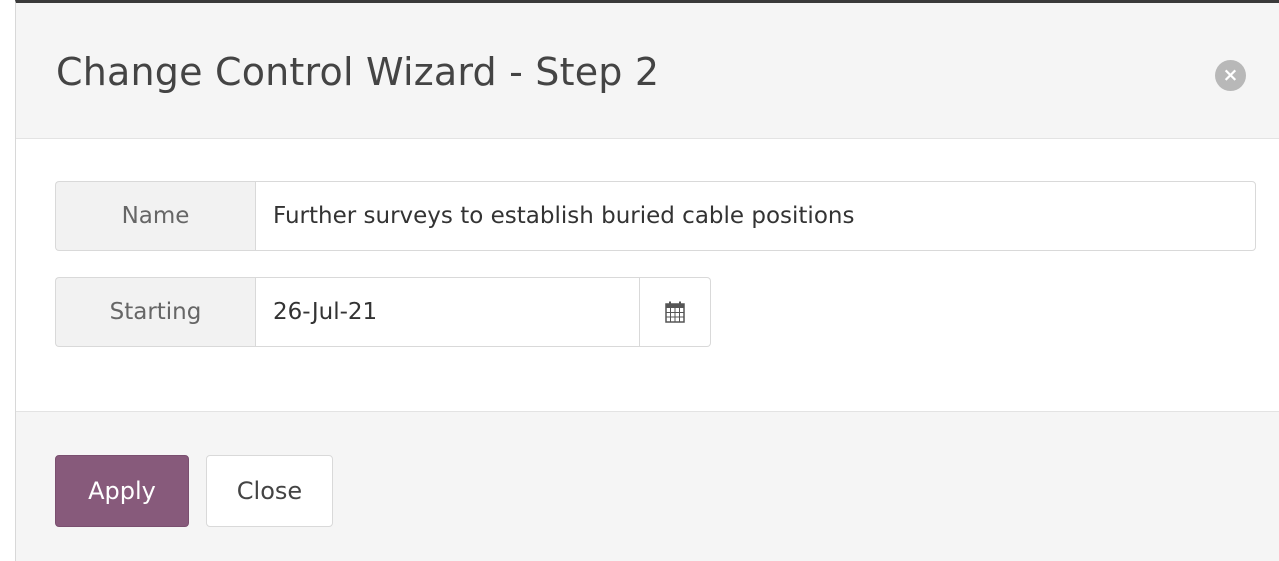 This screenshot has width=1279, height=561. I want to click on apply-button: Apply, so click(122, 491).